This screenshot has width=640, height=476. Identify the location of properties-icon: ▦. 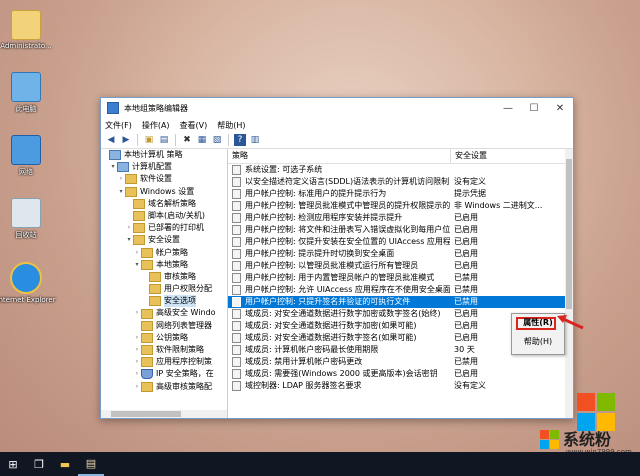
(202, 140).